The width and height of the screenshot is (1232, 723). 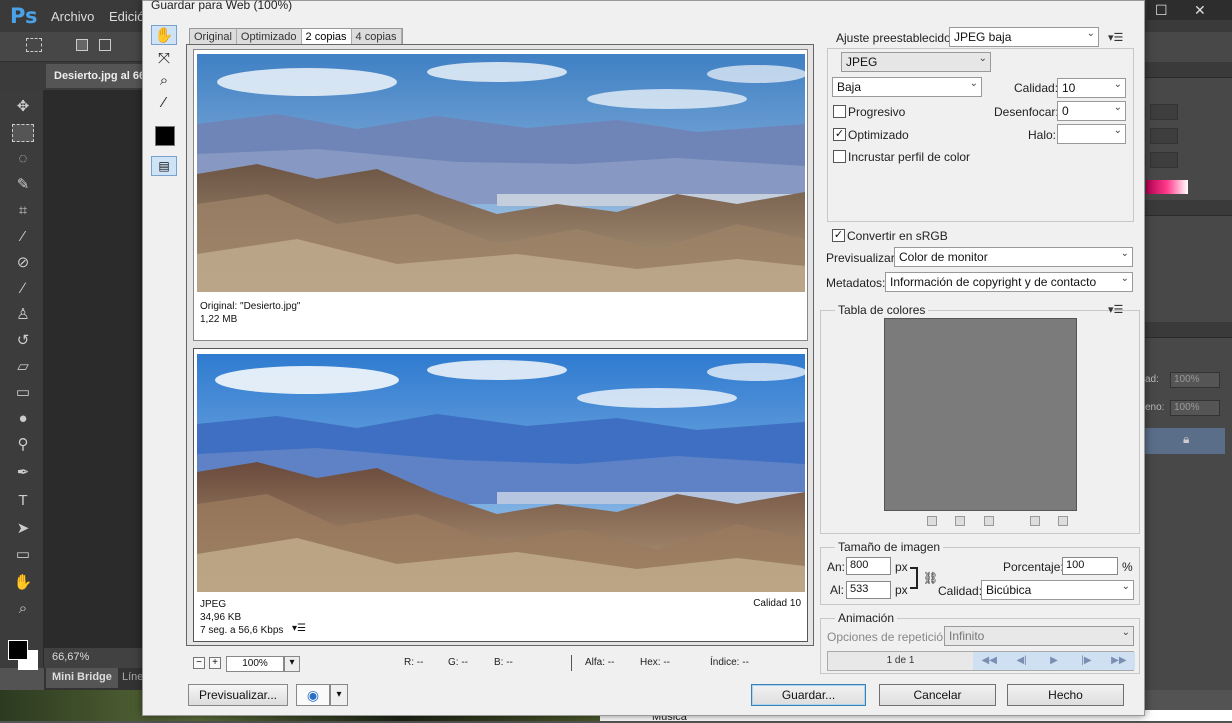 What do you see at coordinates (82, 678) in the screenshot?
I see `mini-bridge-tab: Mini Bridge` at bounding box center [82, 678].